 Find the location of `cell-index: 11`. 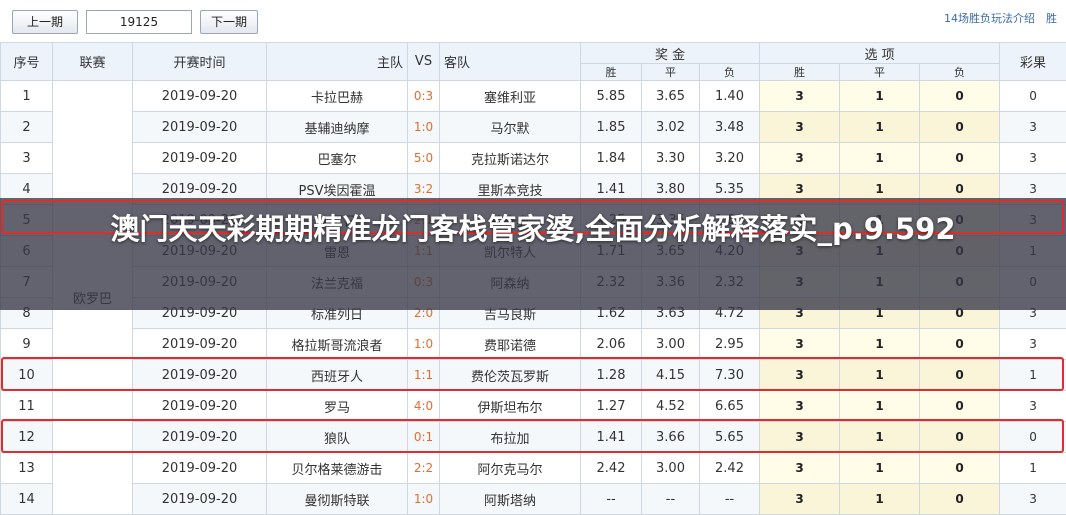

cell-index: 11 is located at coordinates (27, 406).